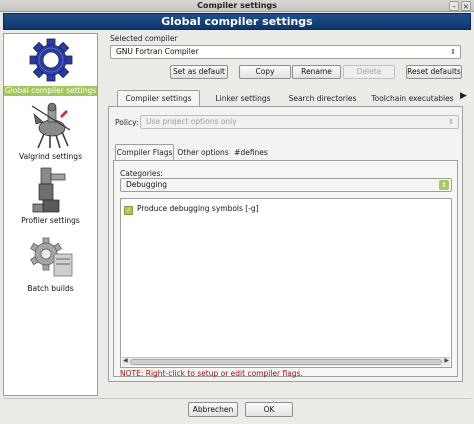 This screenshot has width=474, height=424. Describe the element at coordinates (157, 51) in the screenshot. I see `compiler-select-value: GNU Fortran Compiler` at that location.